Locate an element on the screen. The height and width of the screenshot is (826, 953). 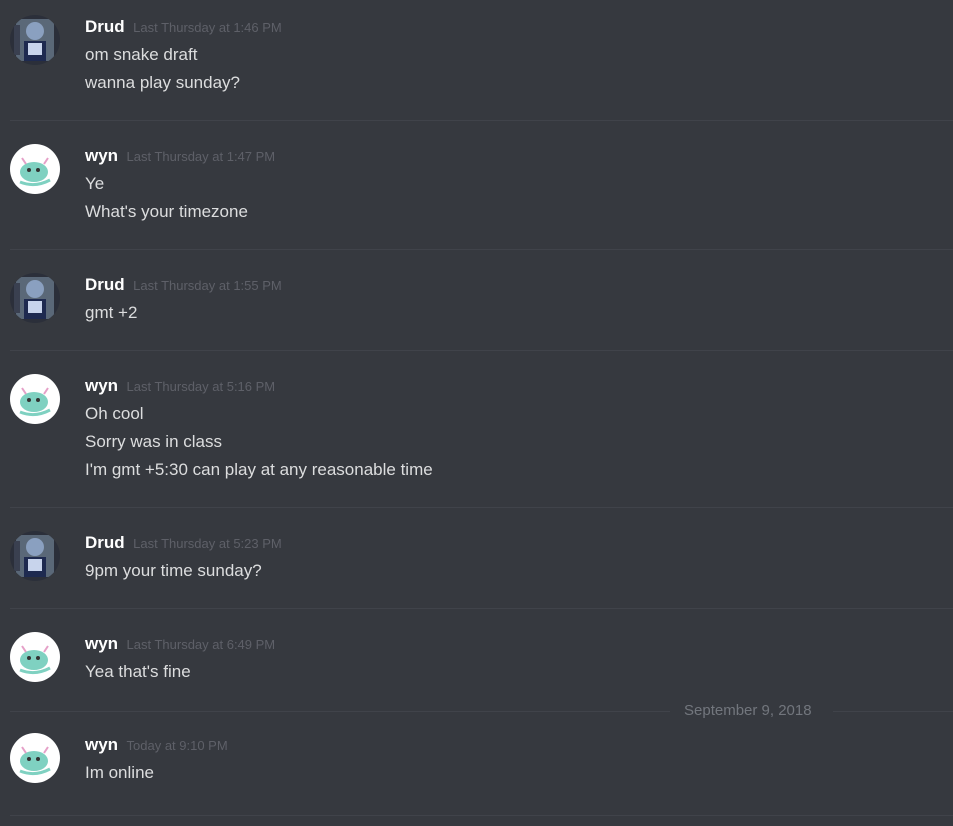
timestamp: Last Thursday at 1:55 PM is located at coordinates (207, 285).